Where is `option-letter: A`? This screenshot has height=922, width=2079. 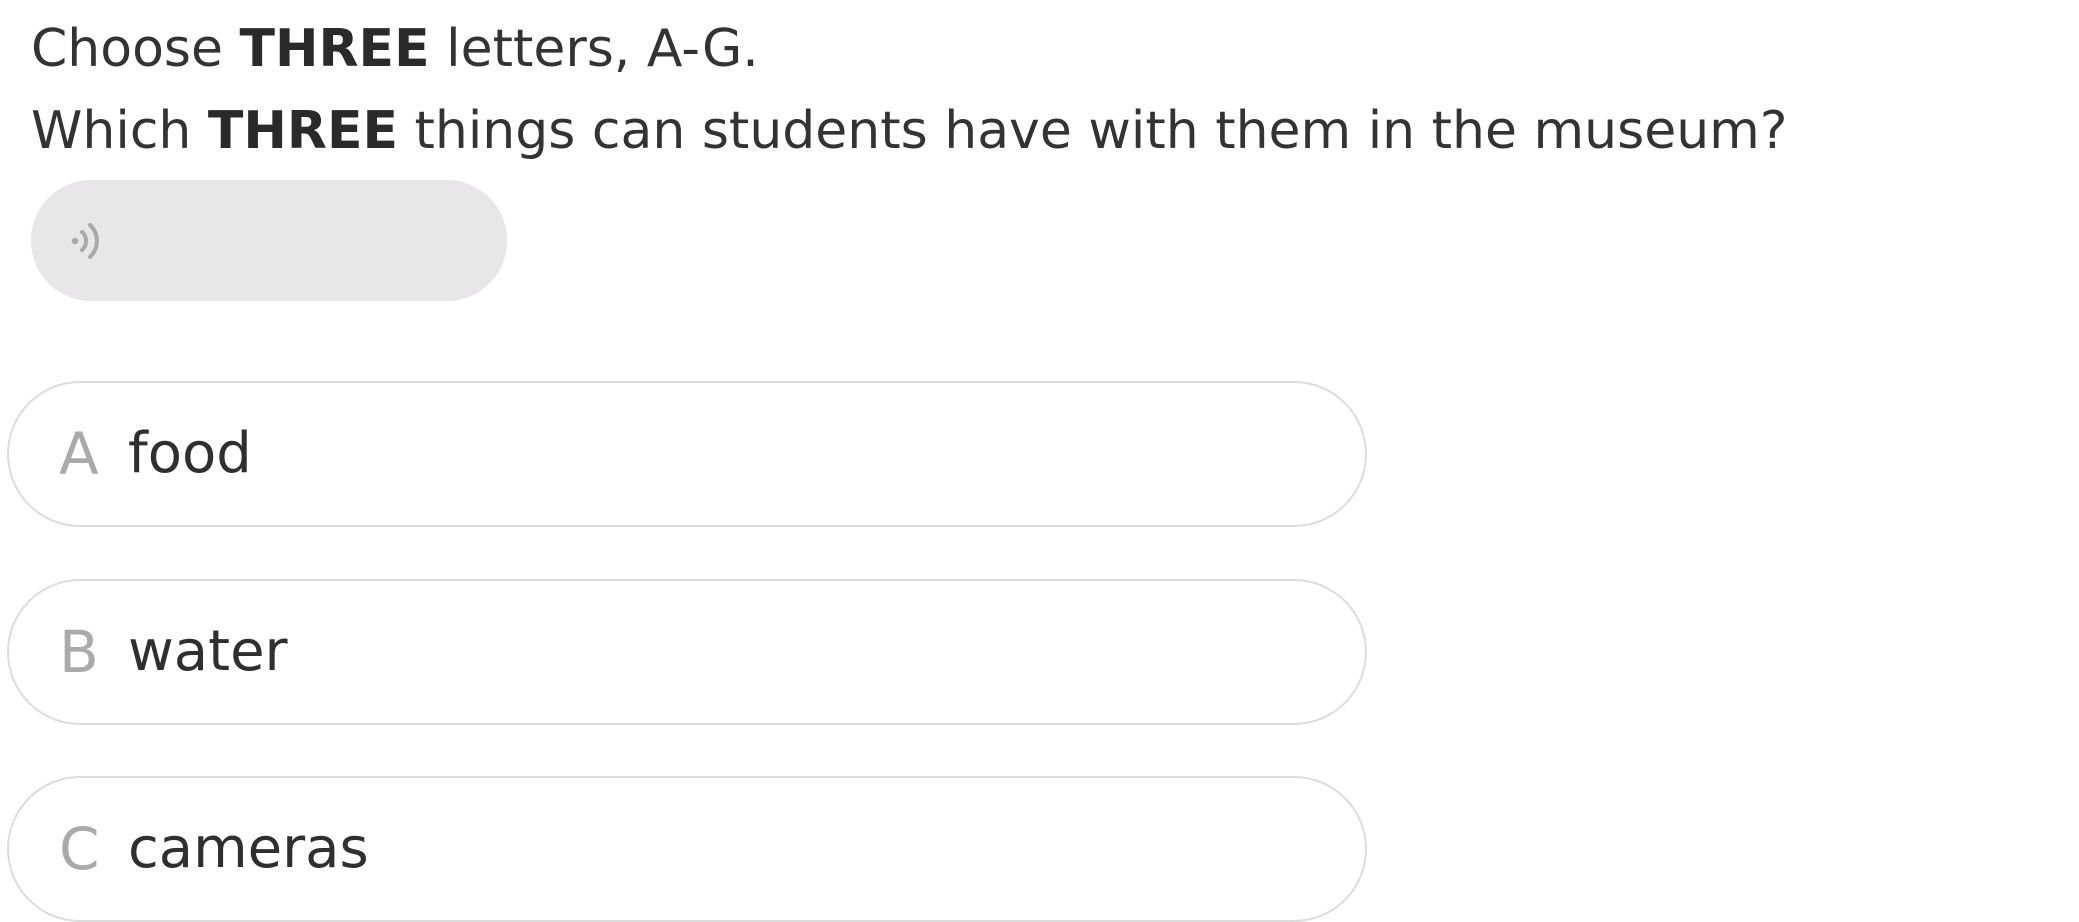 option-letter: A is located at coordinates (79, 454).